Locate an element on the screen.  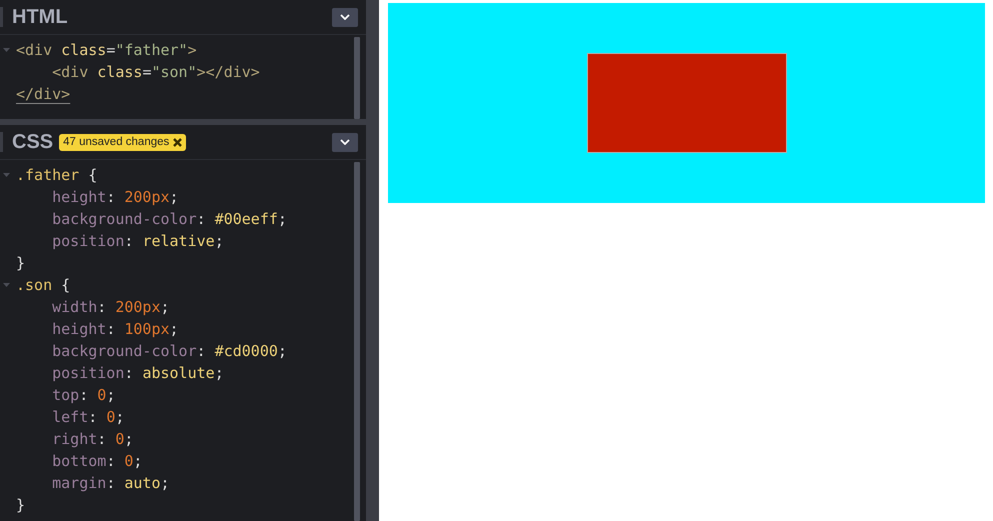
pane-resize-handle is located at coordinates (183, 122).